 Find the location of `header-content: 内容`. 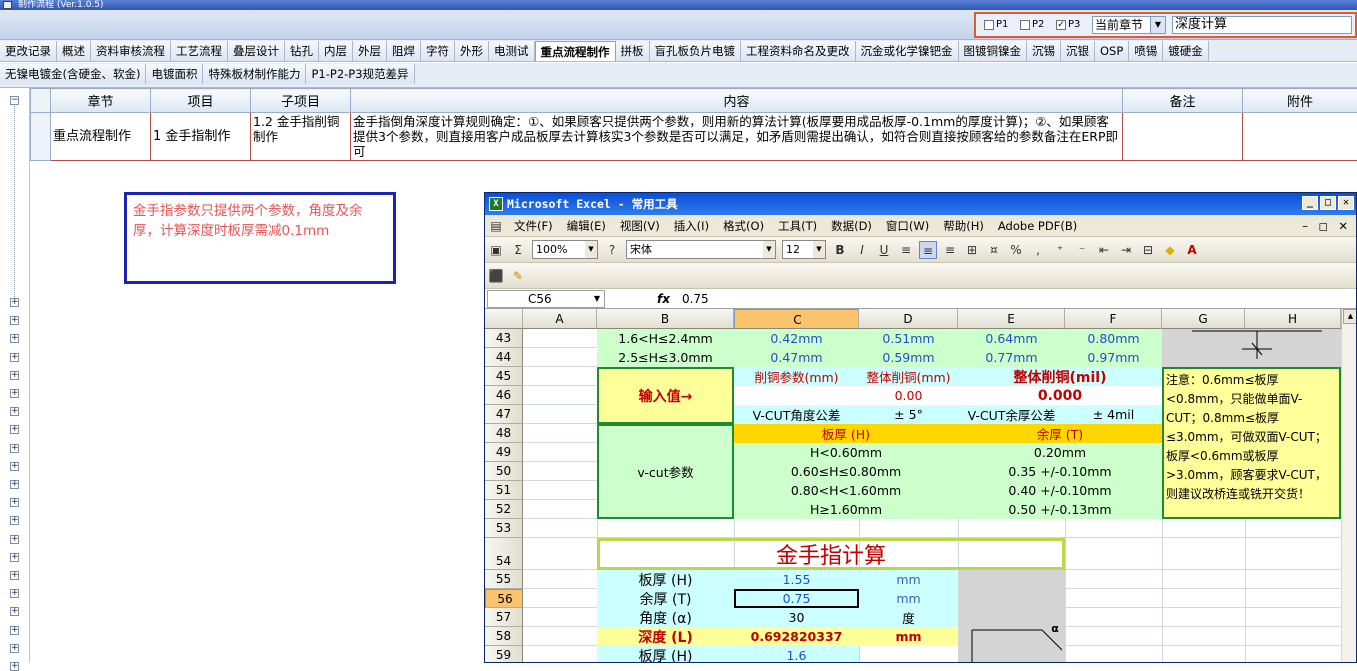

header-content: 内容 is located at coordinates (737, 101).